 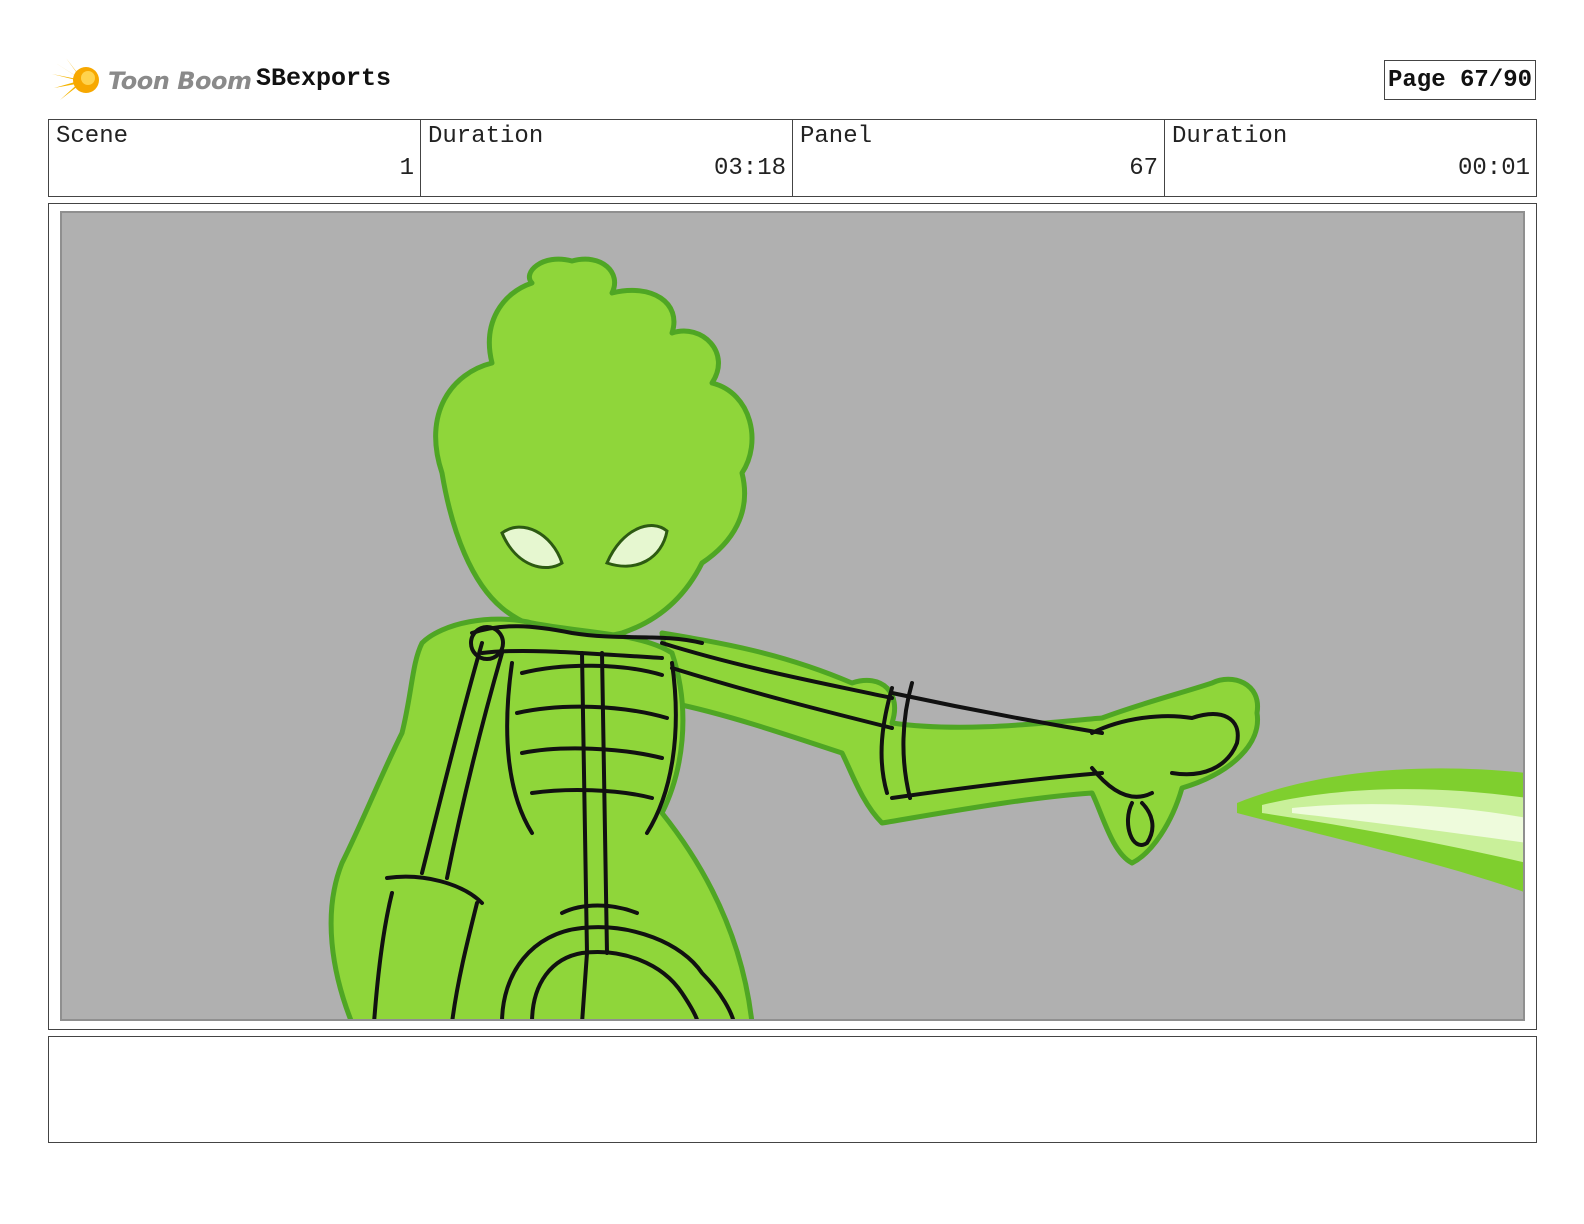 What do you see at coordinates (979, 158) in the screenshot?
I see `panel-cell: Panel 67` at bounding box center [979, 158].